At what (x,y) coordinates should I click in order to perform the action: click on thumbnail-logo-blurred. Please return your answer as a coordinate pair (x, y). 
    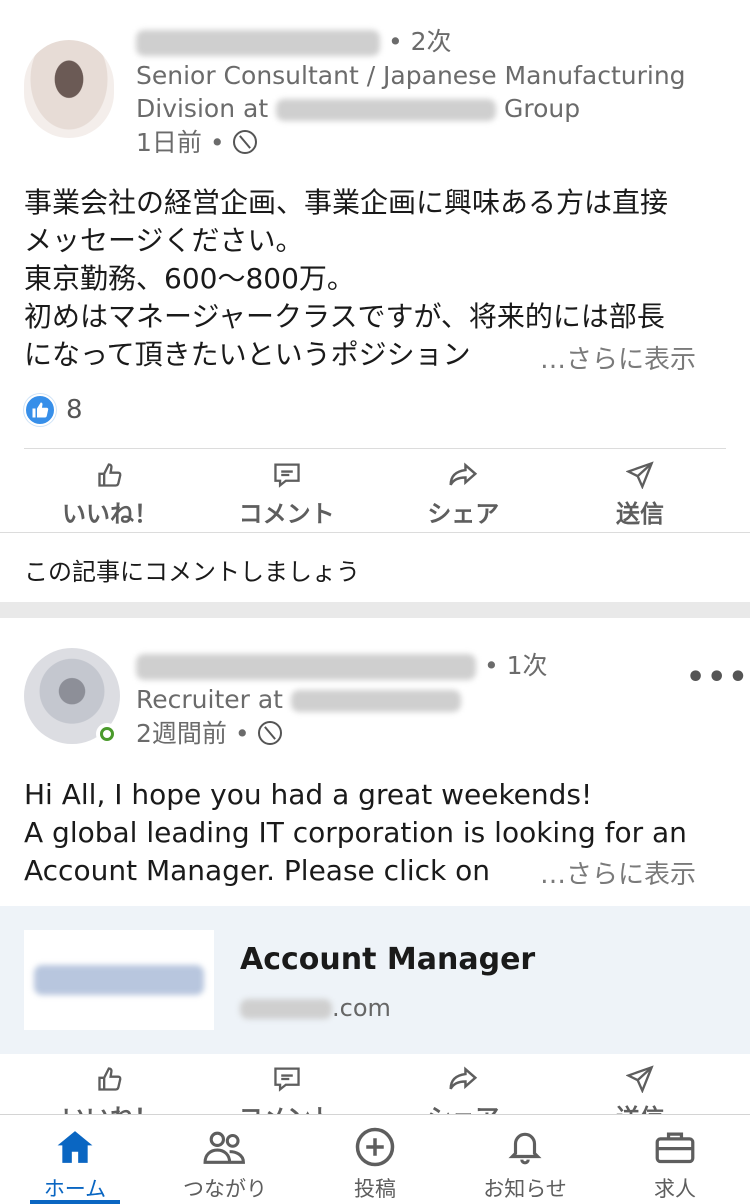
    Looking at the image, I should click on (119, 980).